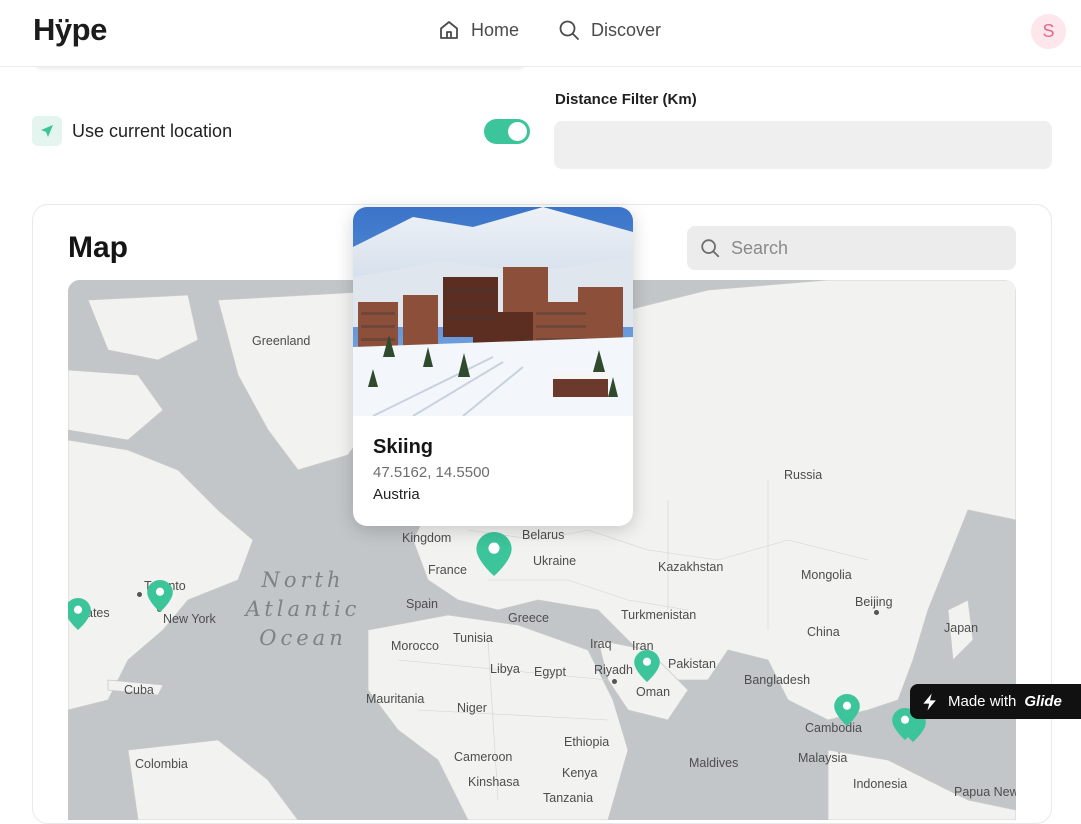 The width and height of the screenshot is (1081, 824). Describe the element at coordinates (447, 570) in the screenshot. I see `map-label: France` at that location.